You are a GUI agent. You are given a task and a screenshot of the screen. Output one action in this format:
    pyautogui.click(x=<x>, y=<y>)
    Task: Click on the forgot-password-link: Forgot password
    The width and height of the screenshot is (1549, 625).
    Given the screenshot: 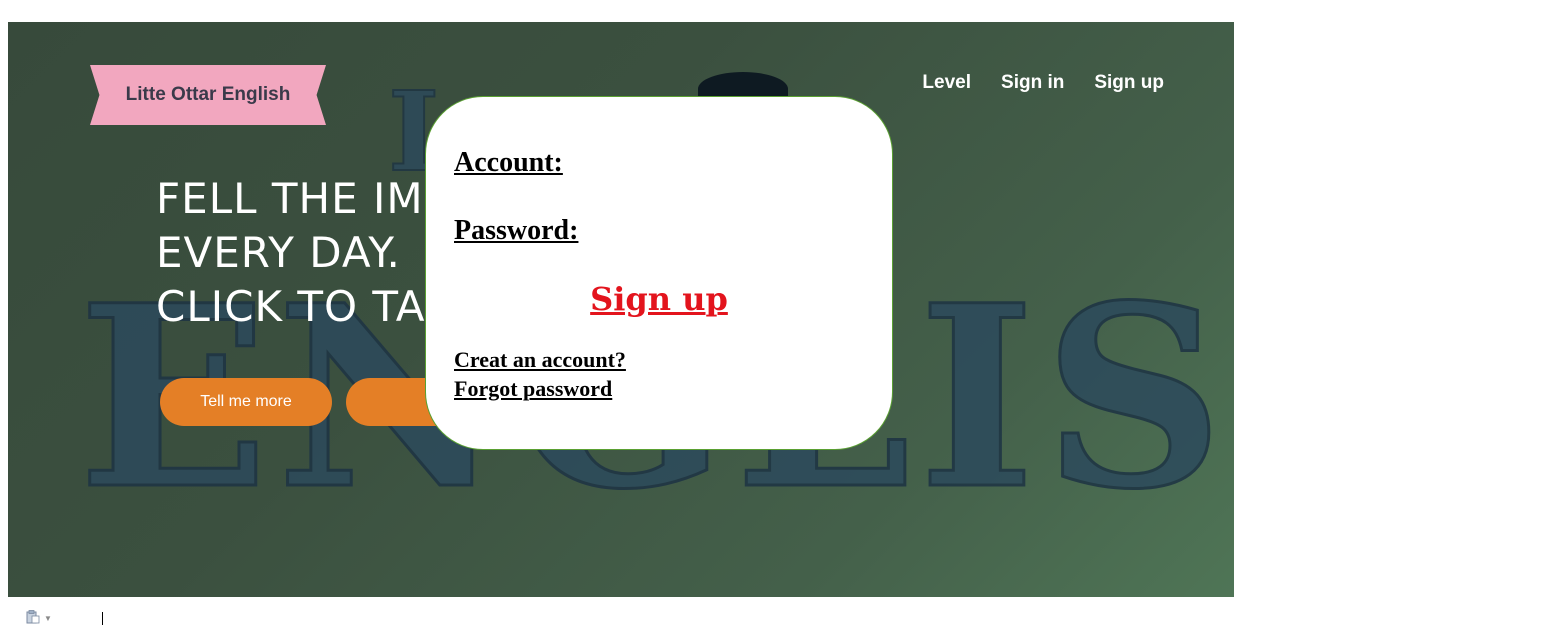 What is the action you would take?
    pyautogui.click(x=533, y=389)
    